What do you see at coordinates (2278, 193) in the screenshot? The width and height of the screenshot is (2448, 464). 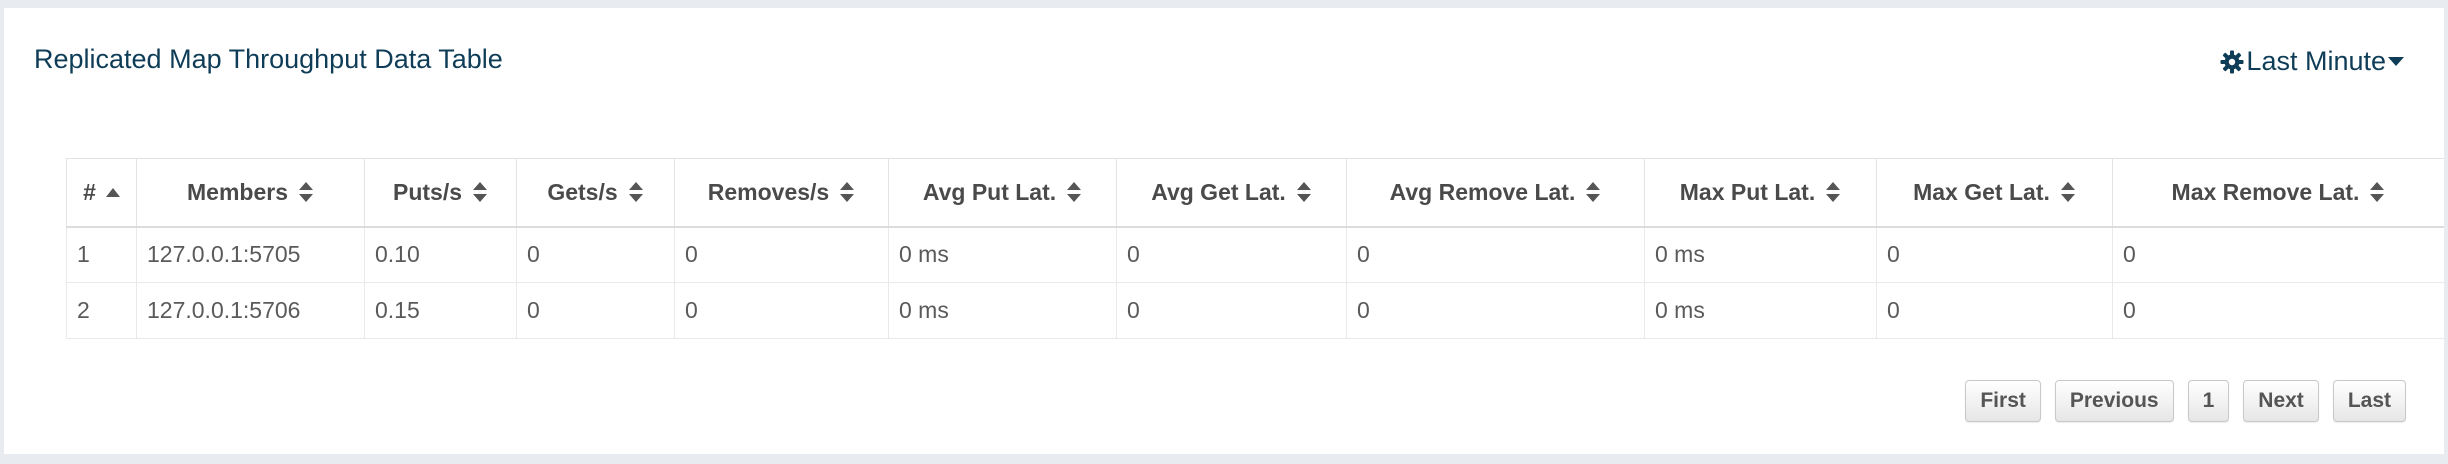 I see `column-header-max-remove-lat: Max Remove Lat.` at bounding box center [2278, 193].